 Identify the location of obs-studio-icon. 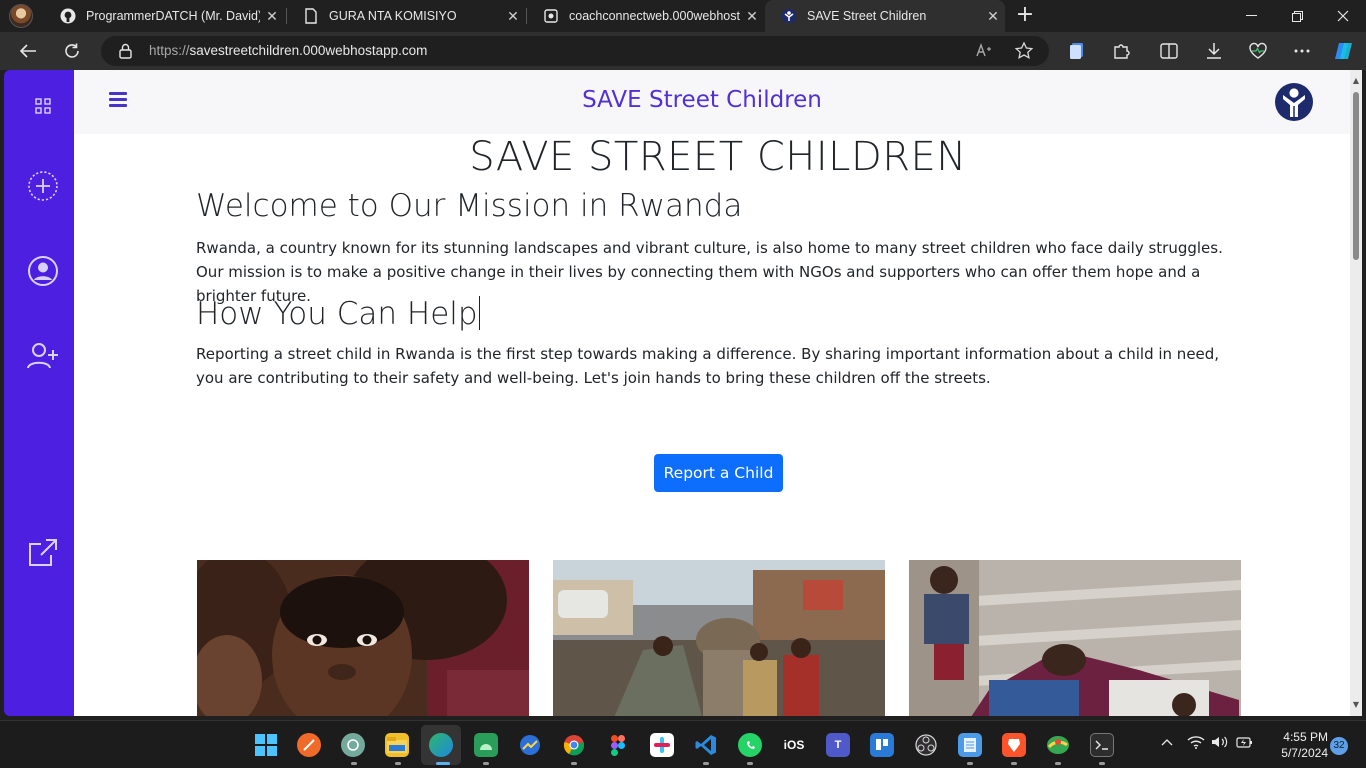
(926, 745).